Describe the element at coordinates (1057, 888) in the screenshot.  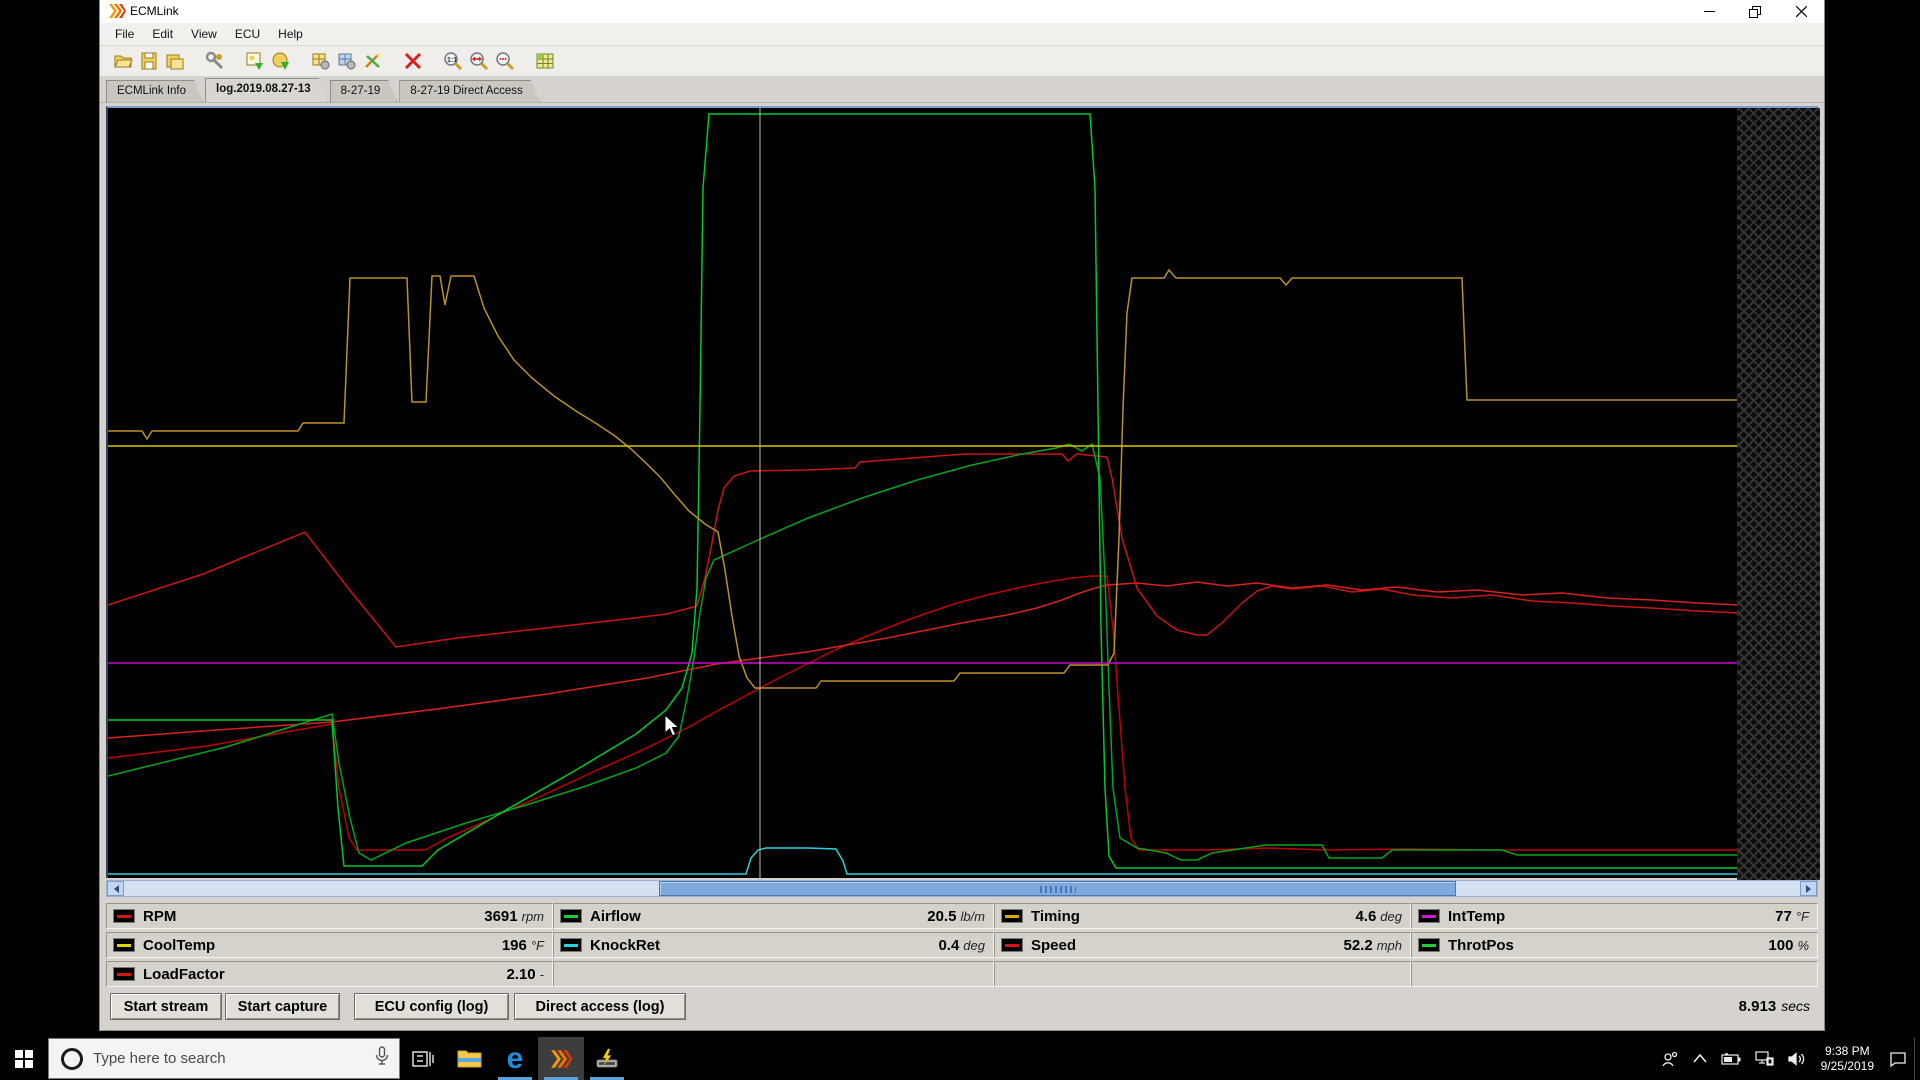
I see `scrollbar-thumb` at that location.